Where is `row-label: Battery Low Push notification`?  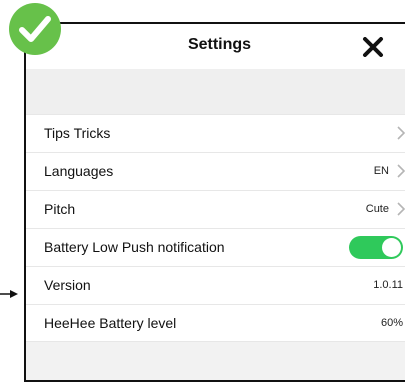 row-label: Battery Low Push notification is located at coordinates (134, 247).